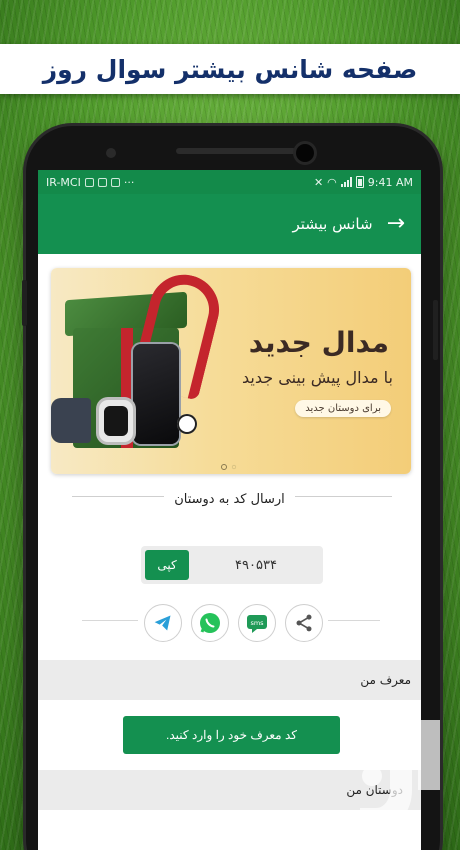 This screenshot has height=850, width=460. Describe the element at coordinates (346, 182) in the screenshot. I see `signal-icon` at that location.